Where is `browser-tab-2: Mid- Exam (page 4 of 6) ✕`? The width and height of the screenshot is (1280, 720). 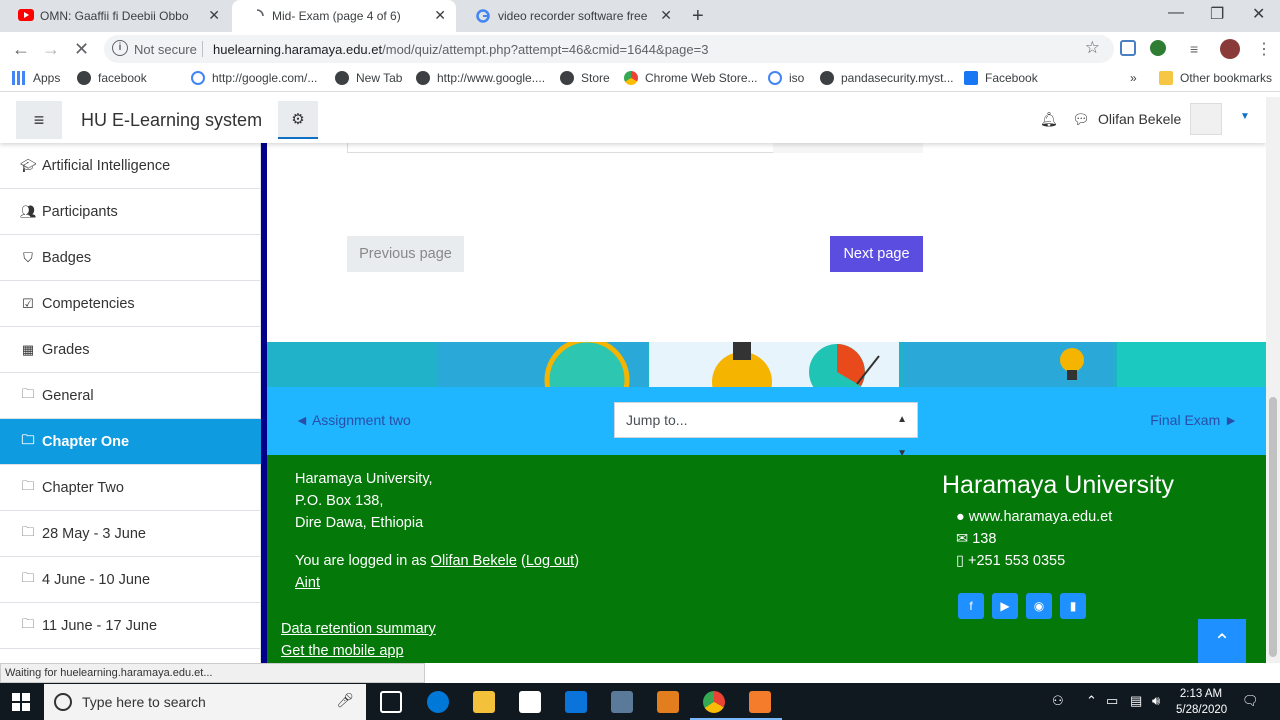
browser-tab-2: Mid- Exam (page 4 of 6) ✕ is located at coordinates (344, 16).